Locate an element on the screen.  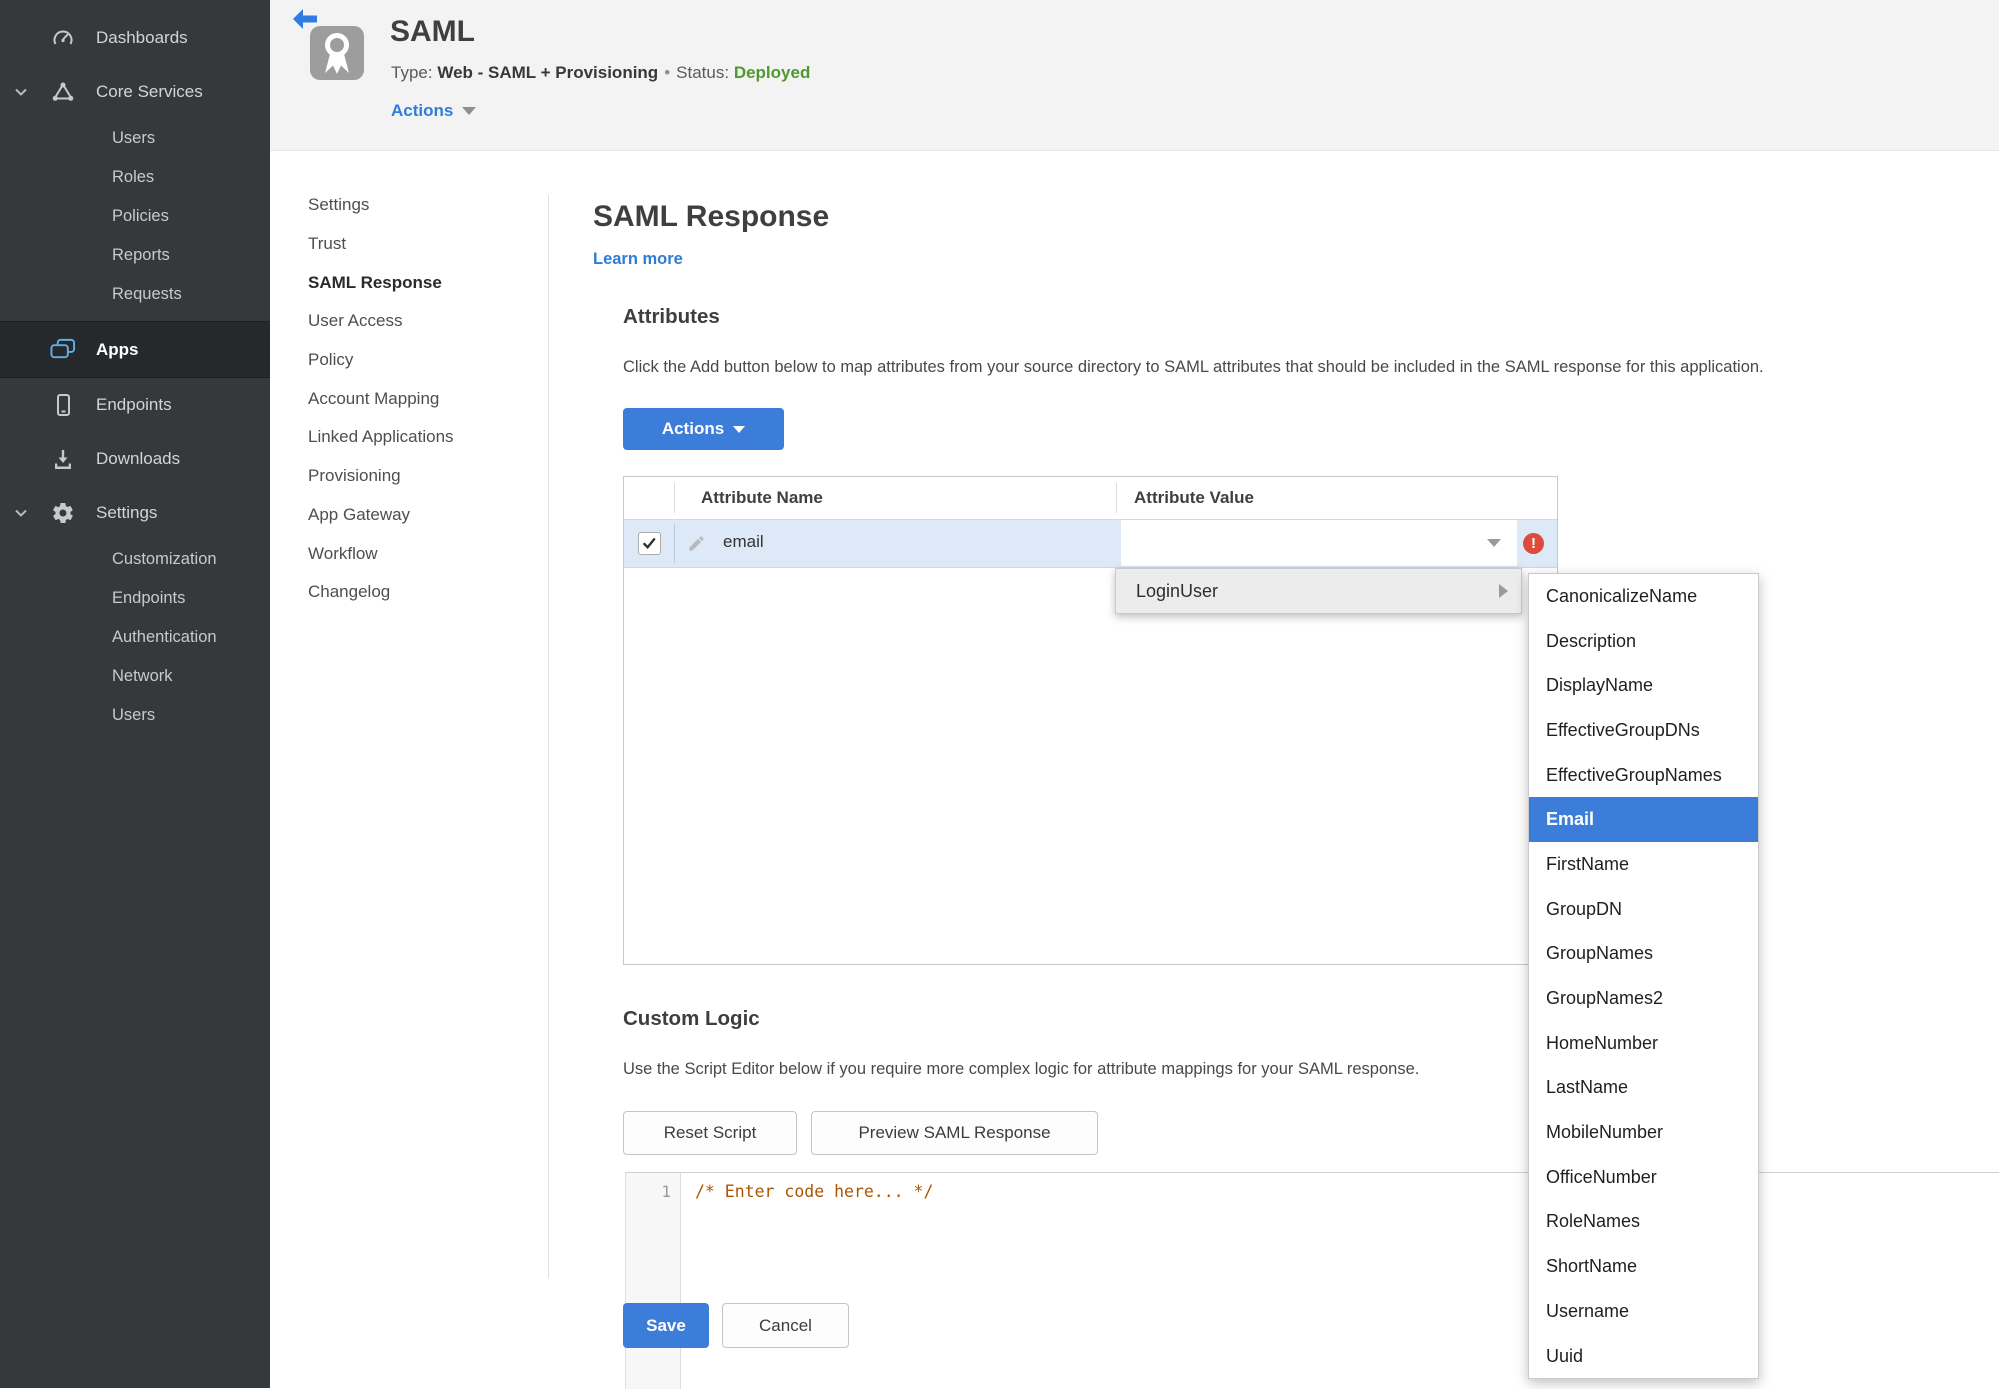
dropdown-item-label: LoginUser is located at coordinates (1177, 590).